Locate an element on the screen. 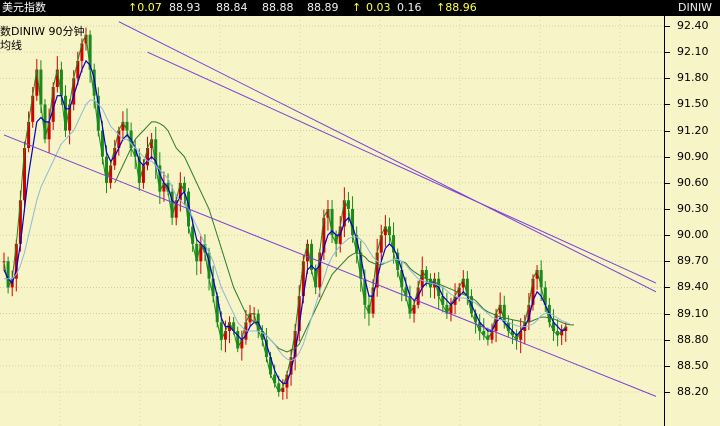  y-tick-label: 89.70 is located at coordinates (693, 261).